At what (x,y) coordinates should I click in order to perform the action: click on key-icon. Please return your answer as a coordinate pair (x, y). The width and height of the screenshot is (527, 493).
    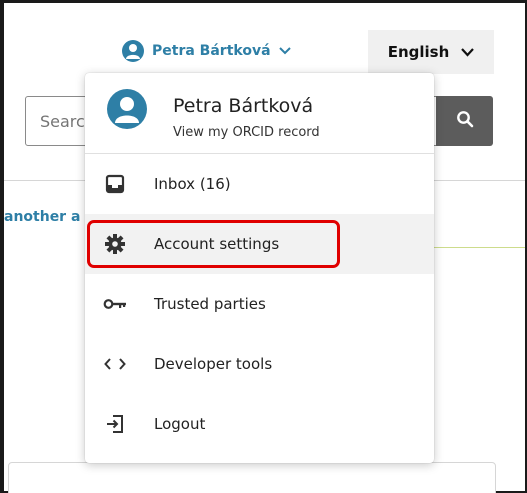
    Looking at the image, I should click on (115, 304).